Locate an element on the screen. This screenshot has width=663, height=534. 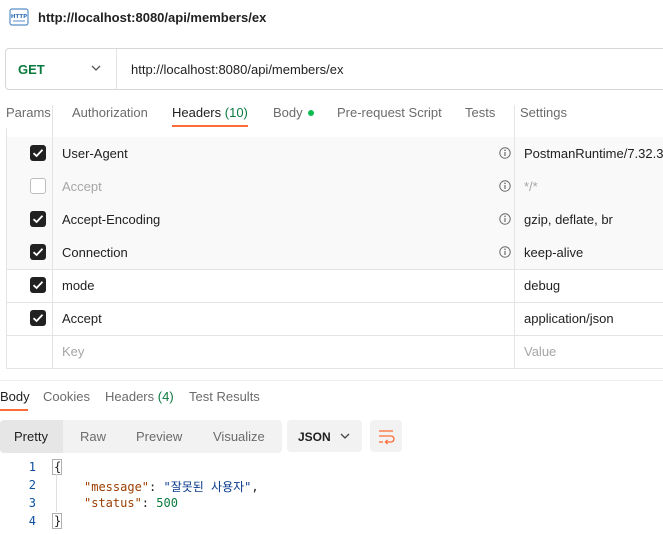
line-number: 2 is located at coordinates (32, 485).